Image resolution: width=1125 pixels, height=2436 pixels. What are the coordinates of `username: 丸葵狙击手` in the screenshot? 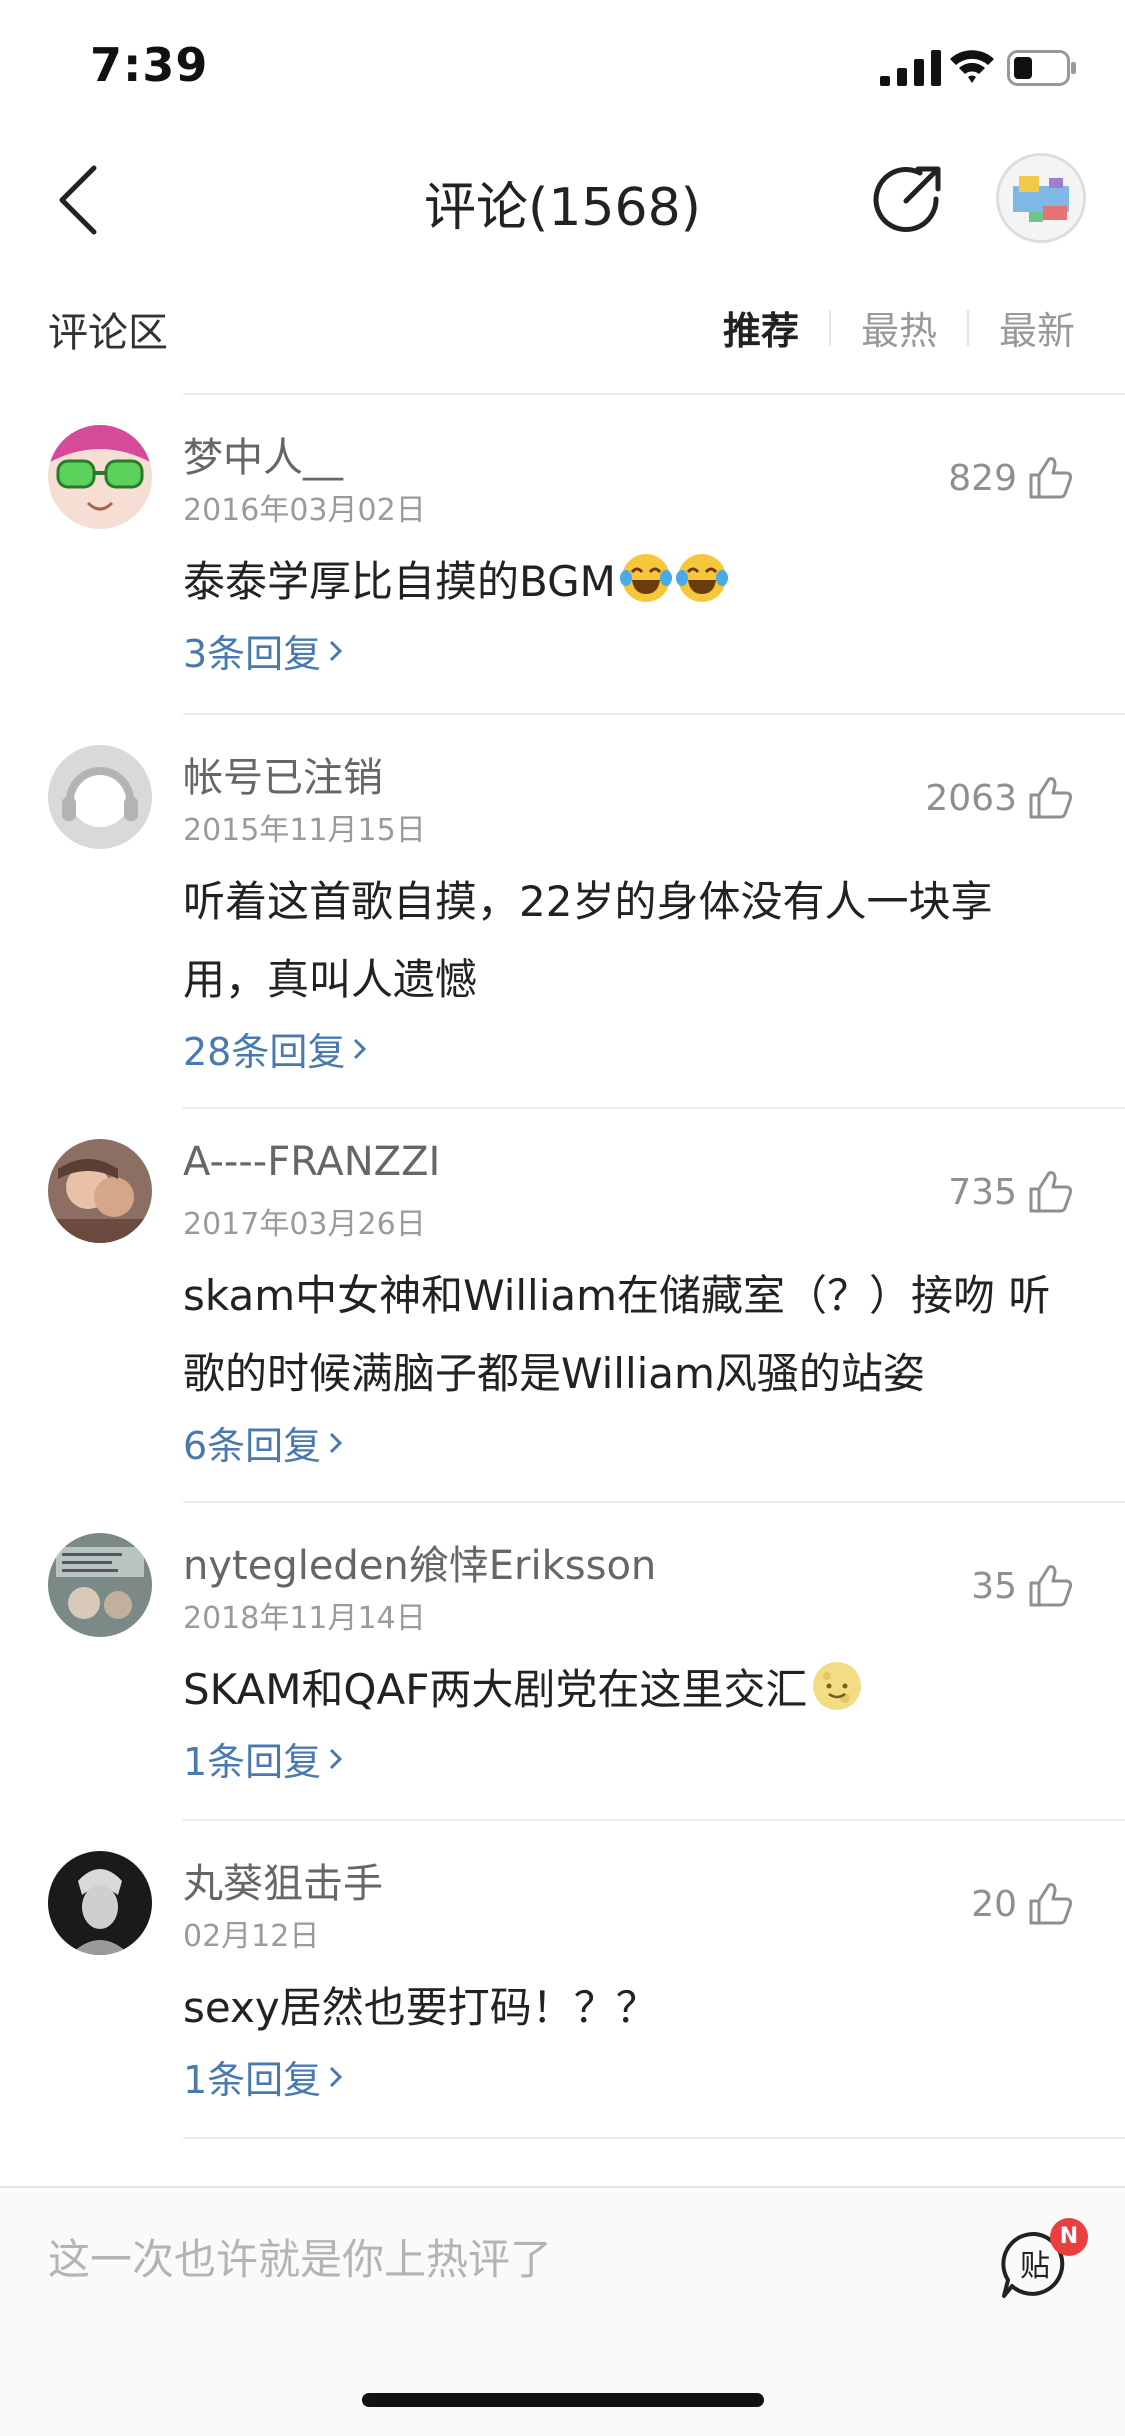 It's located at (283, 1880).